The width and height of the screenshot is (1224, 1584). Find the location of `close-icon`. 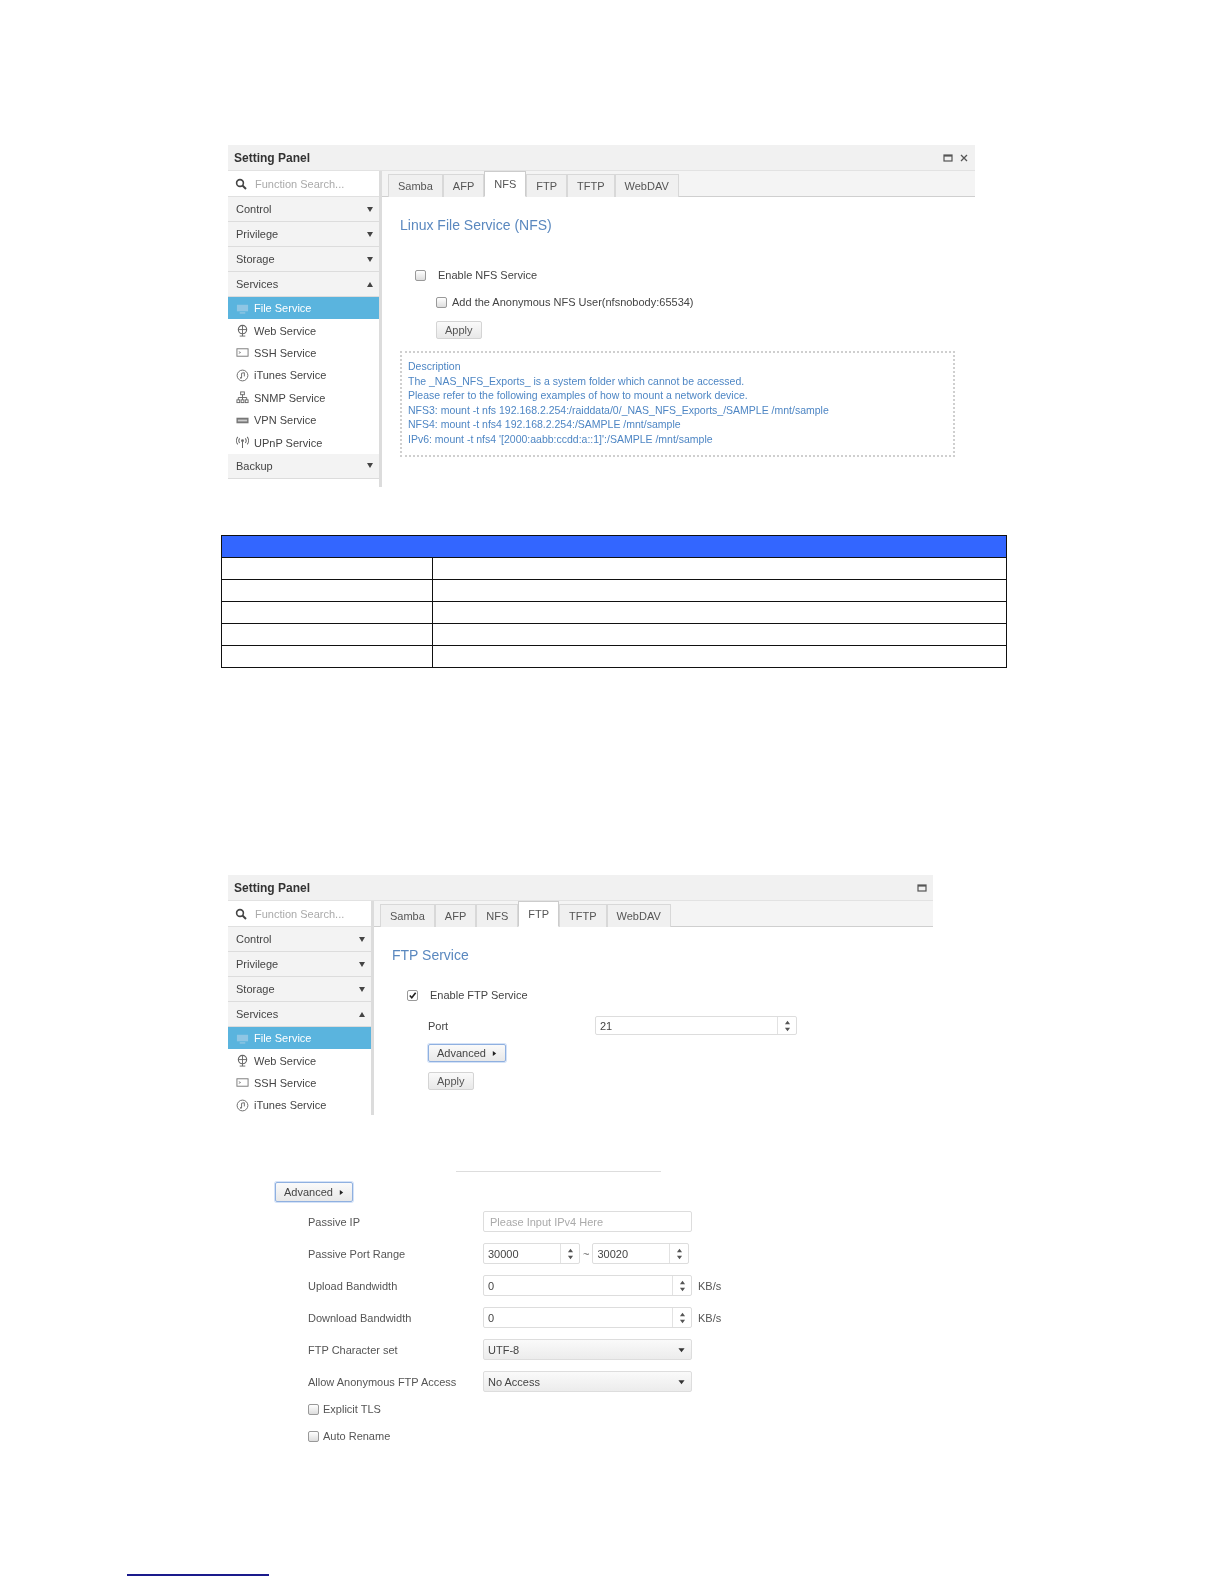

close-icon is located at coordinates (964, 157).